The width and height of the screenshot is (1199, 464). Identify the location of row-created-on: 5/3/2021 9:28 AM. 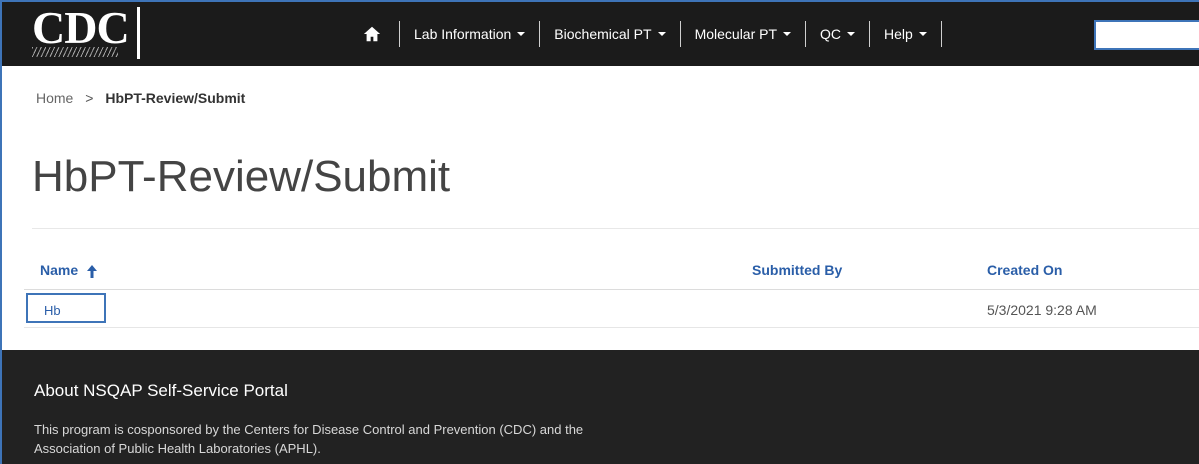
(1042, 310).